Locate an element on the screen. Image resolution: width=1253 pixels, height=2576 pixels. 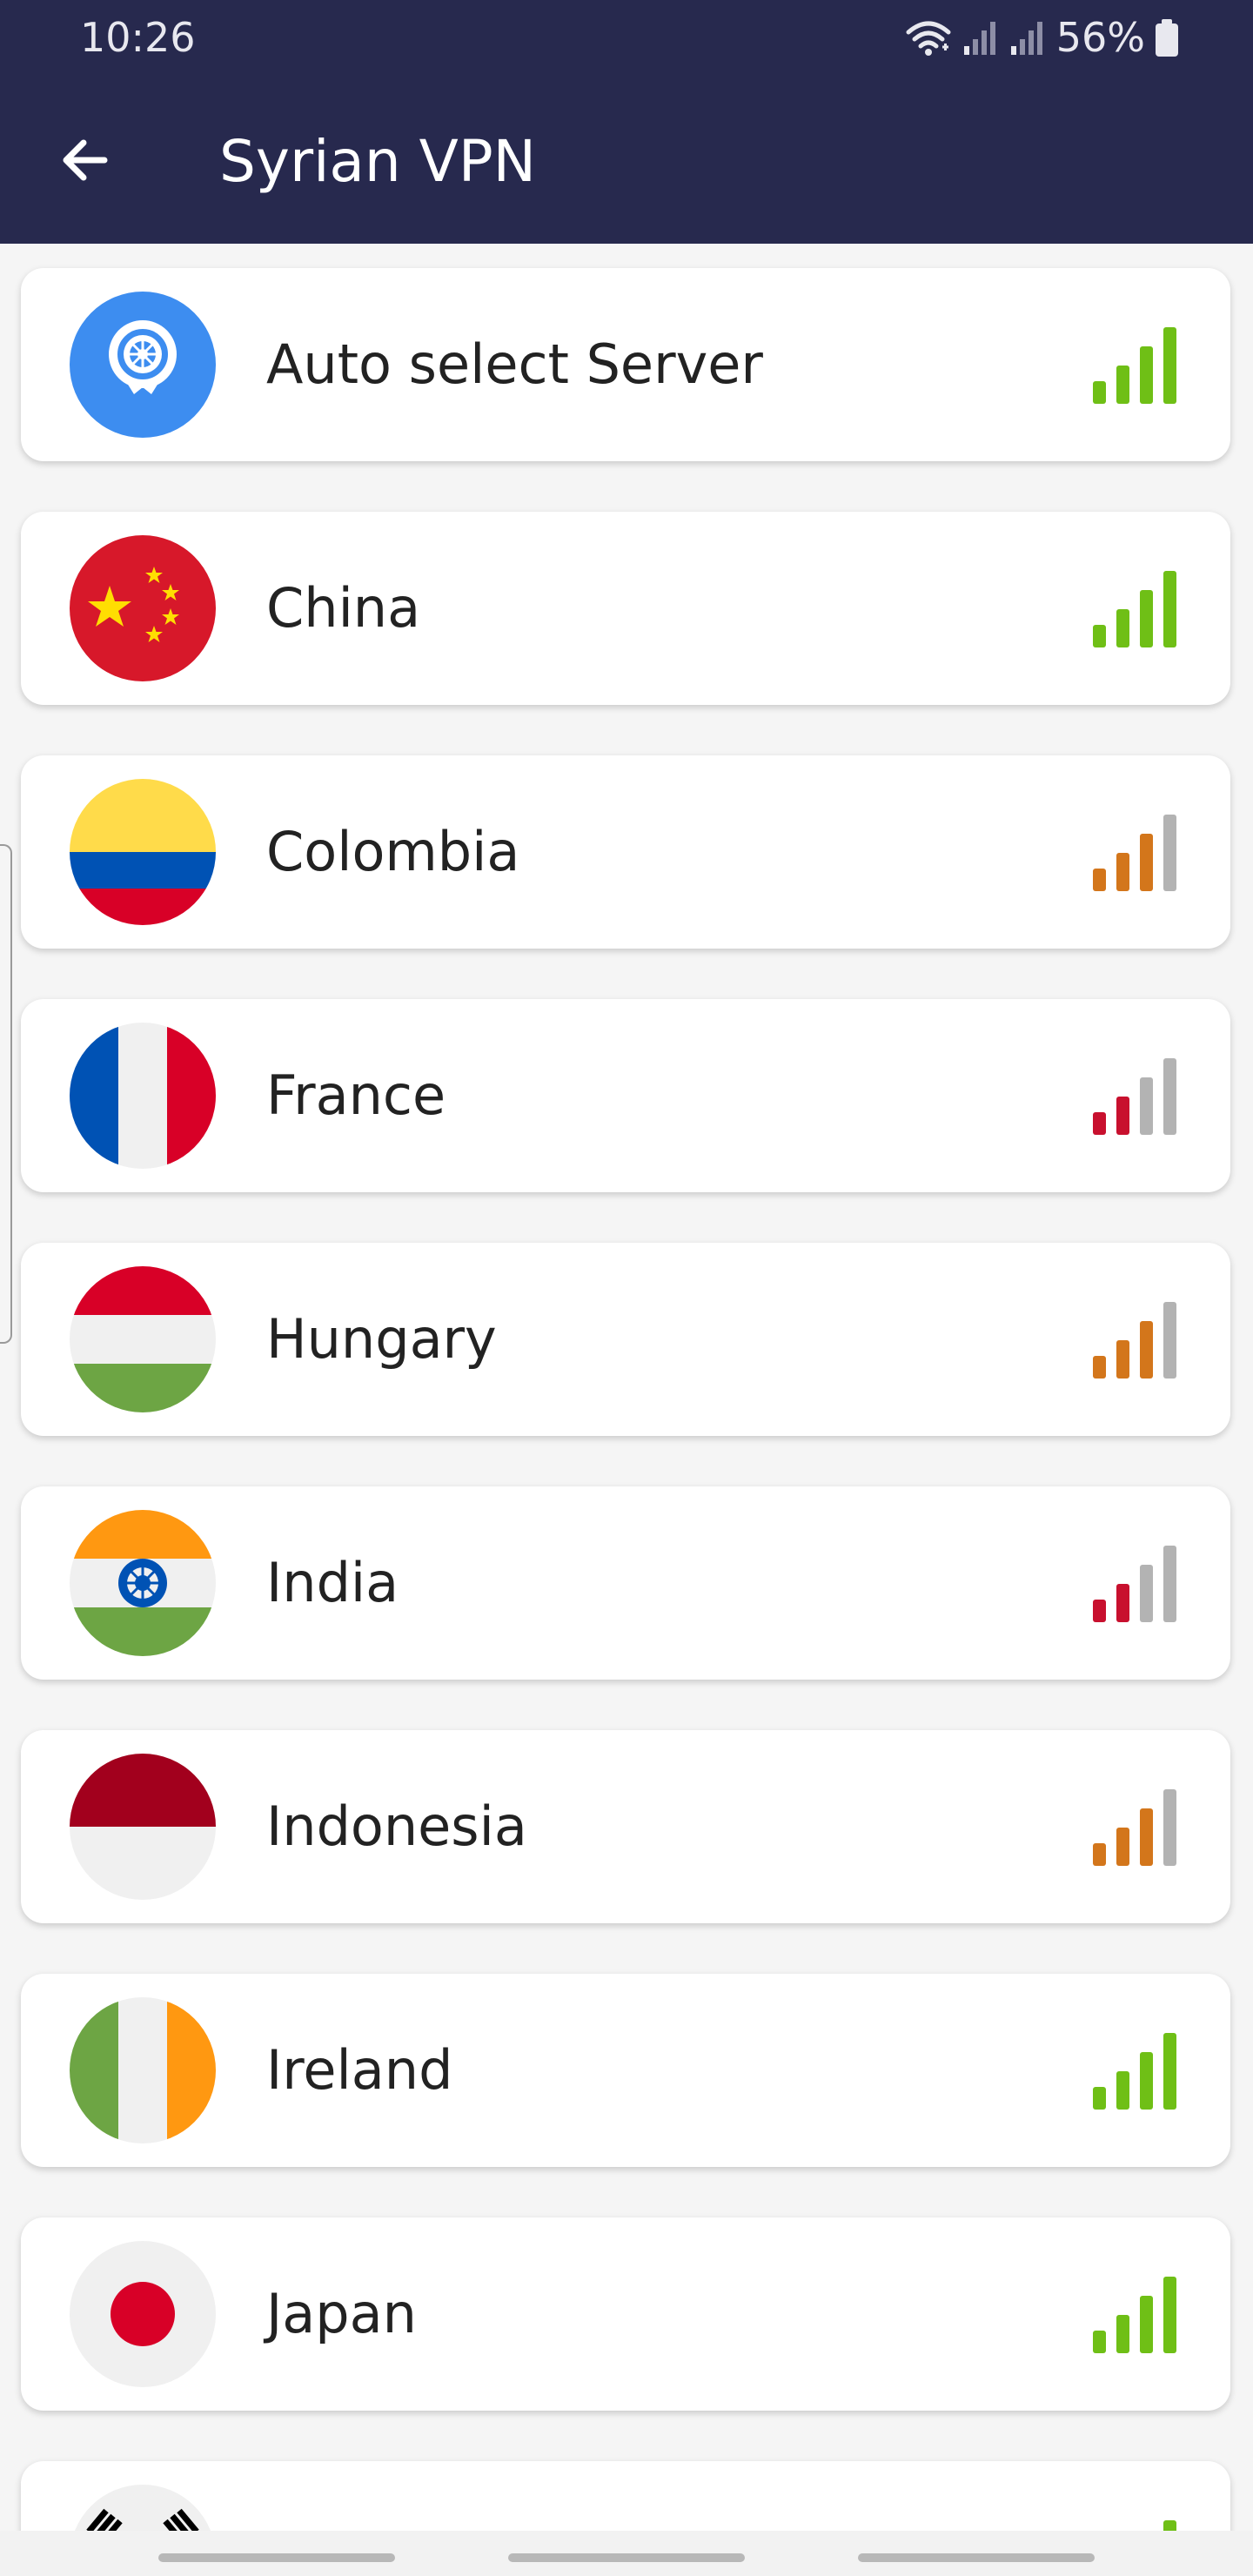
server-card-auto: Auto select Server is located at coordinates (625, 364).